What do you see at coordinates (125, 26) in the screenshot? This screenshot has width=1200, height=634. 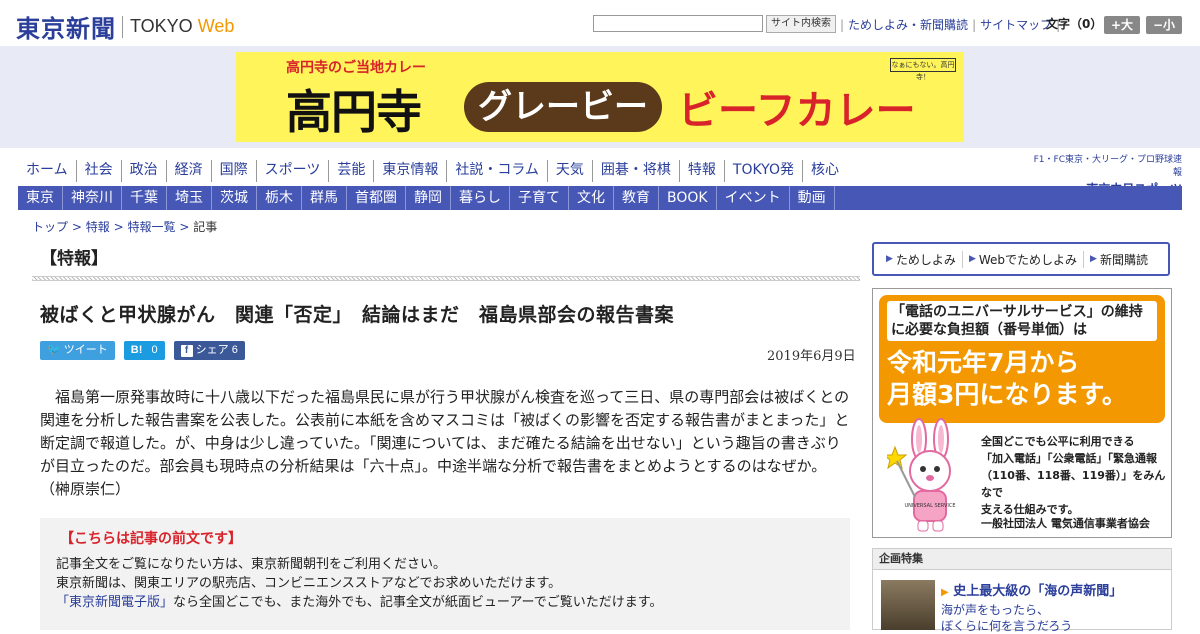 I see `site-logo: 東京新聞 TOKYO Web` at bounding box center [125, 26].